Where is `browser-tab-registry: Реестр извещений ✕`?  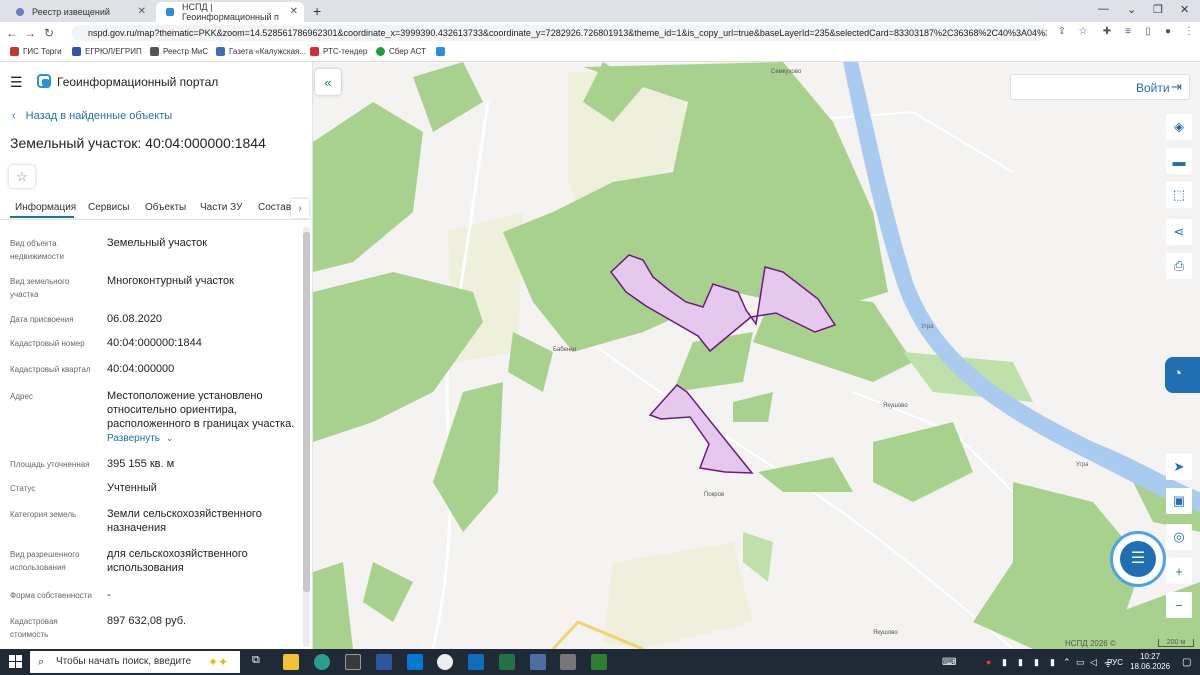
browser-tab-registry: Реестр извещений ✕ is located at coordinates (79, 12).